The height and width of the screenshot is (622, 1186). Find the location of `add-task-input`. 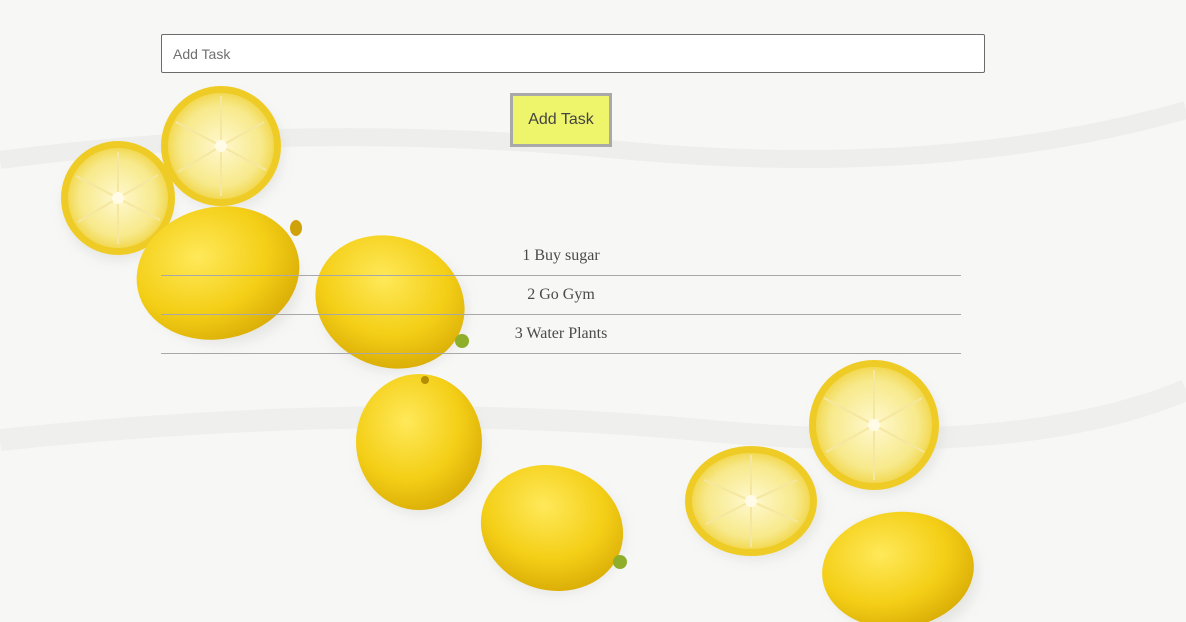

add-task-input is located at coordinates (573, 53).